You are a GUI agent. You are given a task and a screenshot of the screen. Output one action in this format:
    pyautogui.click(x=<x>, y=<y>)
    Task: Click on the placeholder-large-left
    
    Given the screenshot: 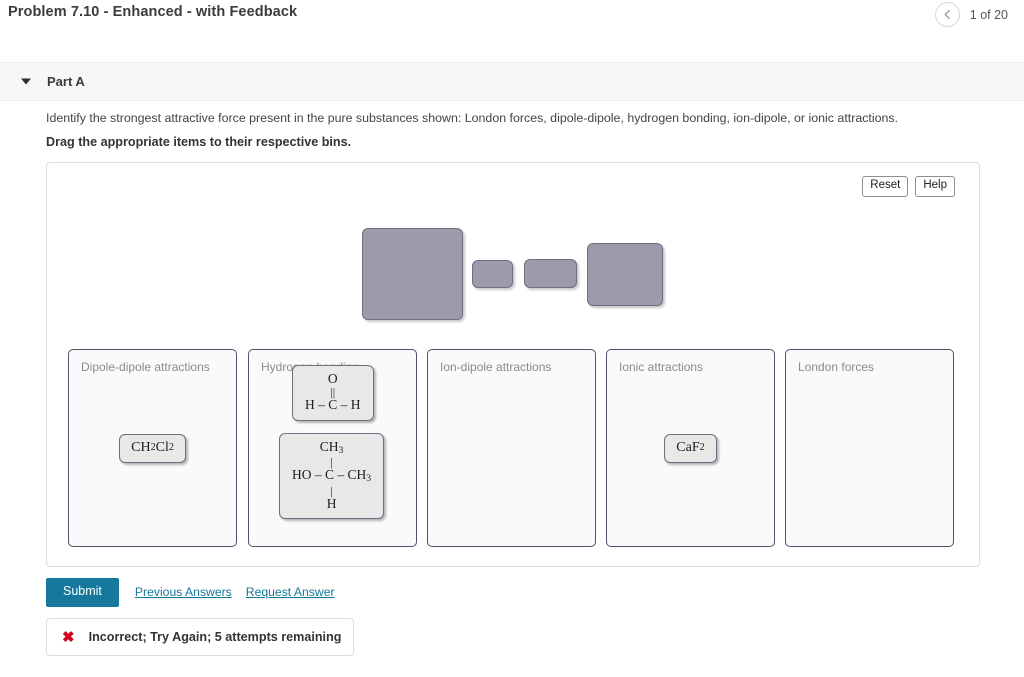 What is the action you would take?
    pyautogui.click(x=412, y=274)
    